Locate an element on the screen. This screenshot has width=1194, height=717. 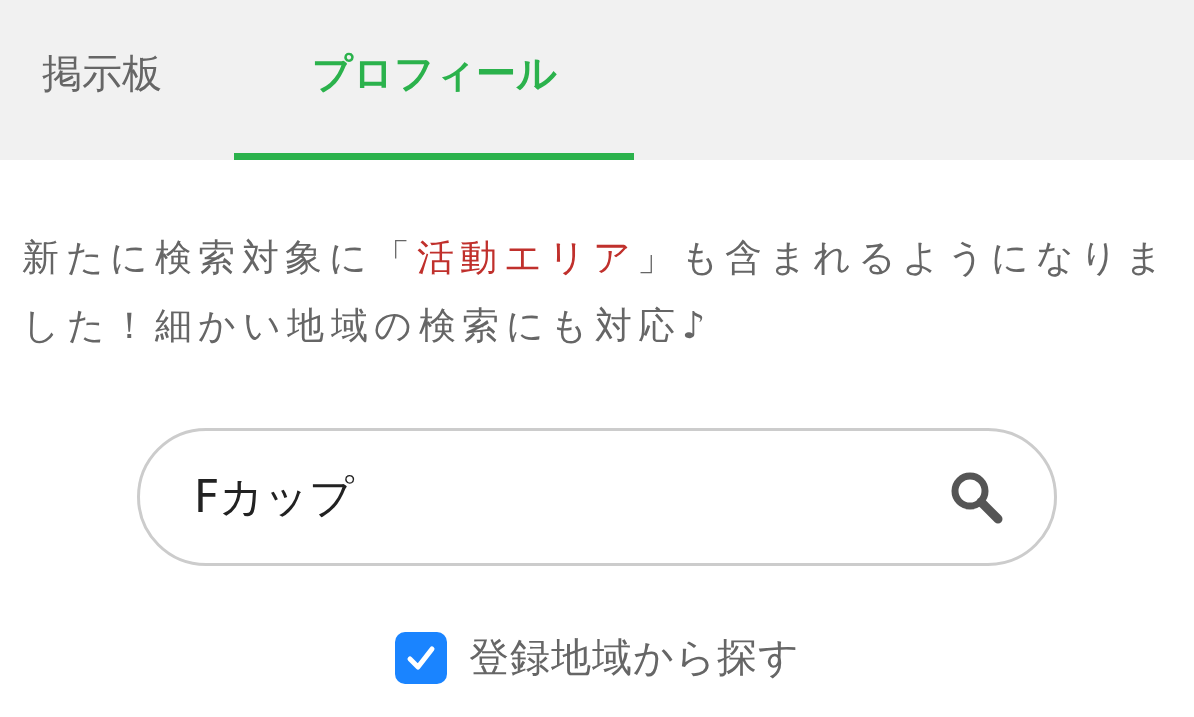
checkbox is located at coordinates (420, 657).